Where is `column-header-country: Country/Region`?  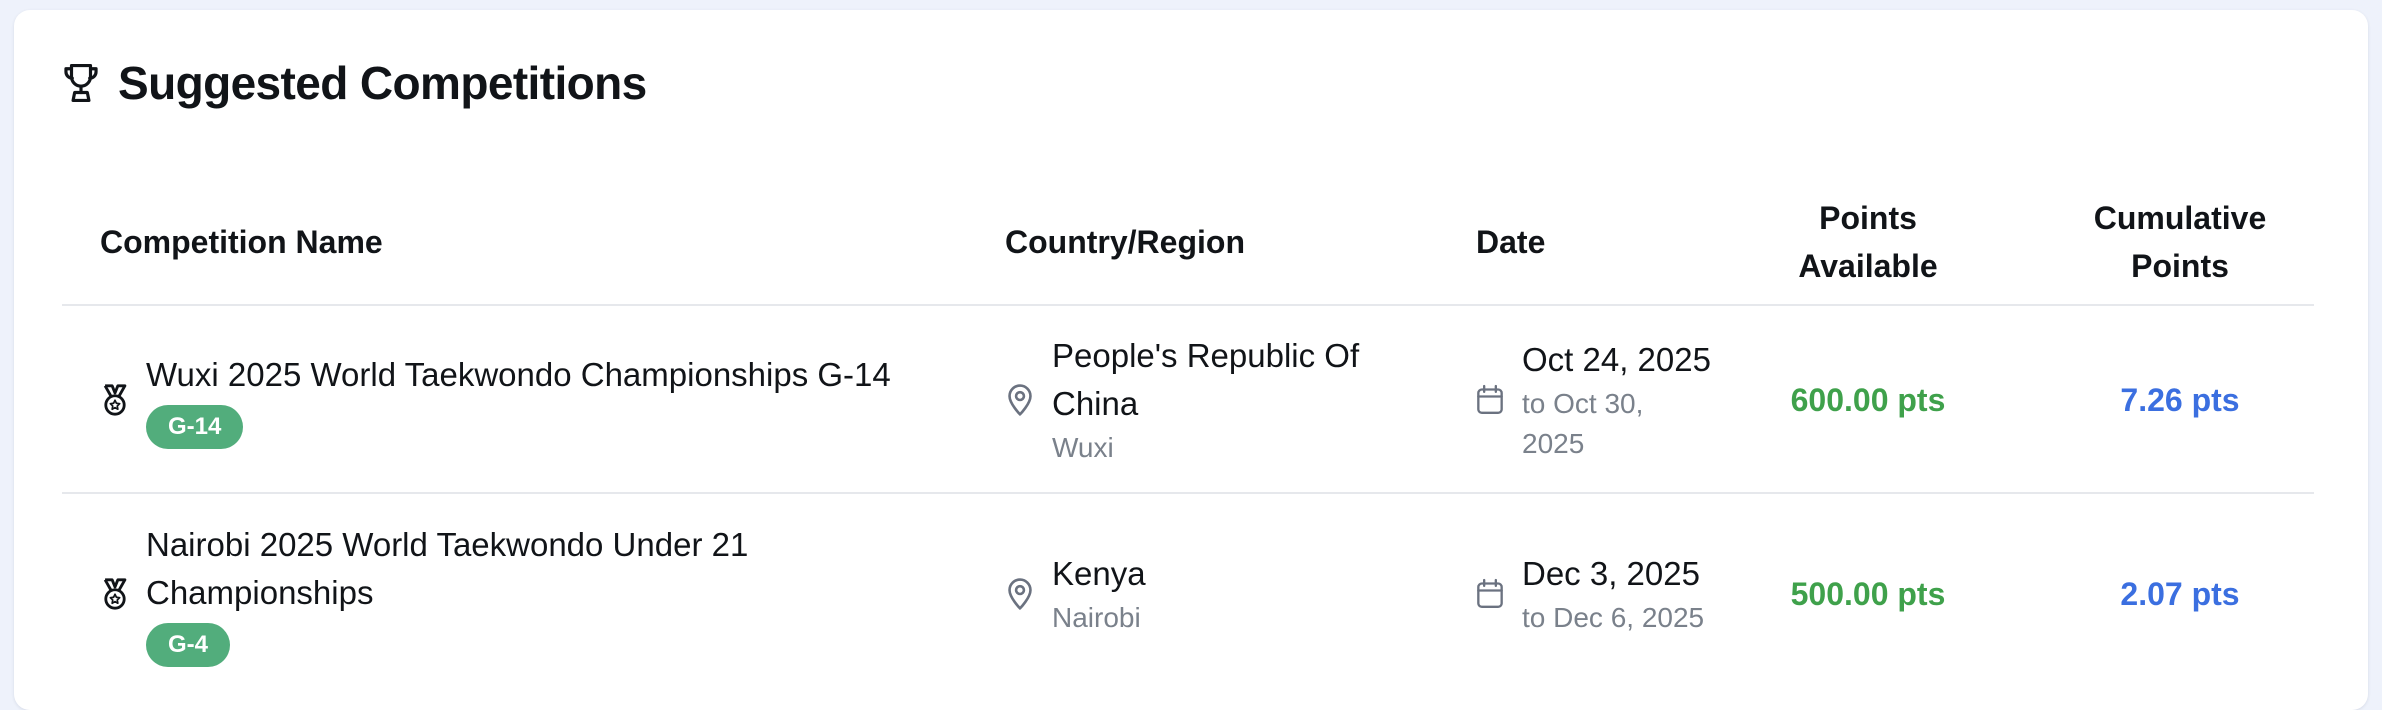
column-header-country: Country/Region is located at coordinates (1205, 242).